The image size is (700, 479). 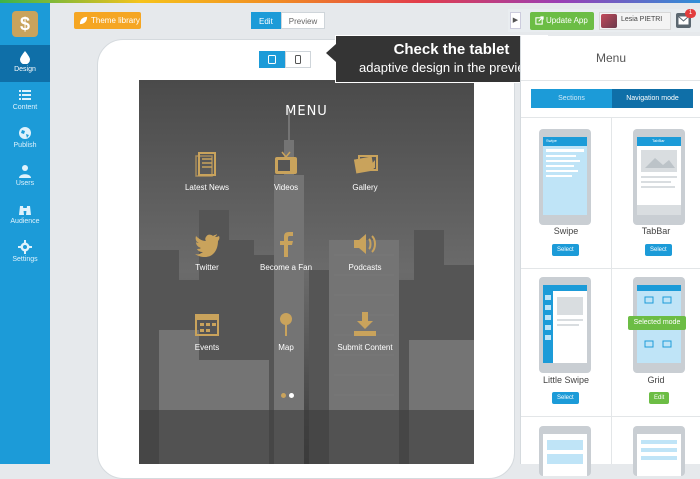 What do you see at coordinates (657, 323) in the screenshot?
I see `selected-mode-badge: Selected mode` at bounding box center [657, 323].